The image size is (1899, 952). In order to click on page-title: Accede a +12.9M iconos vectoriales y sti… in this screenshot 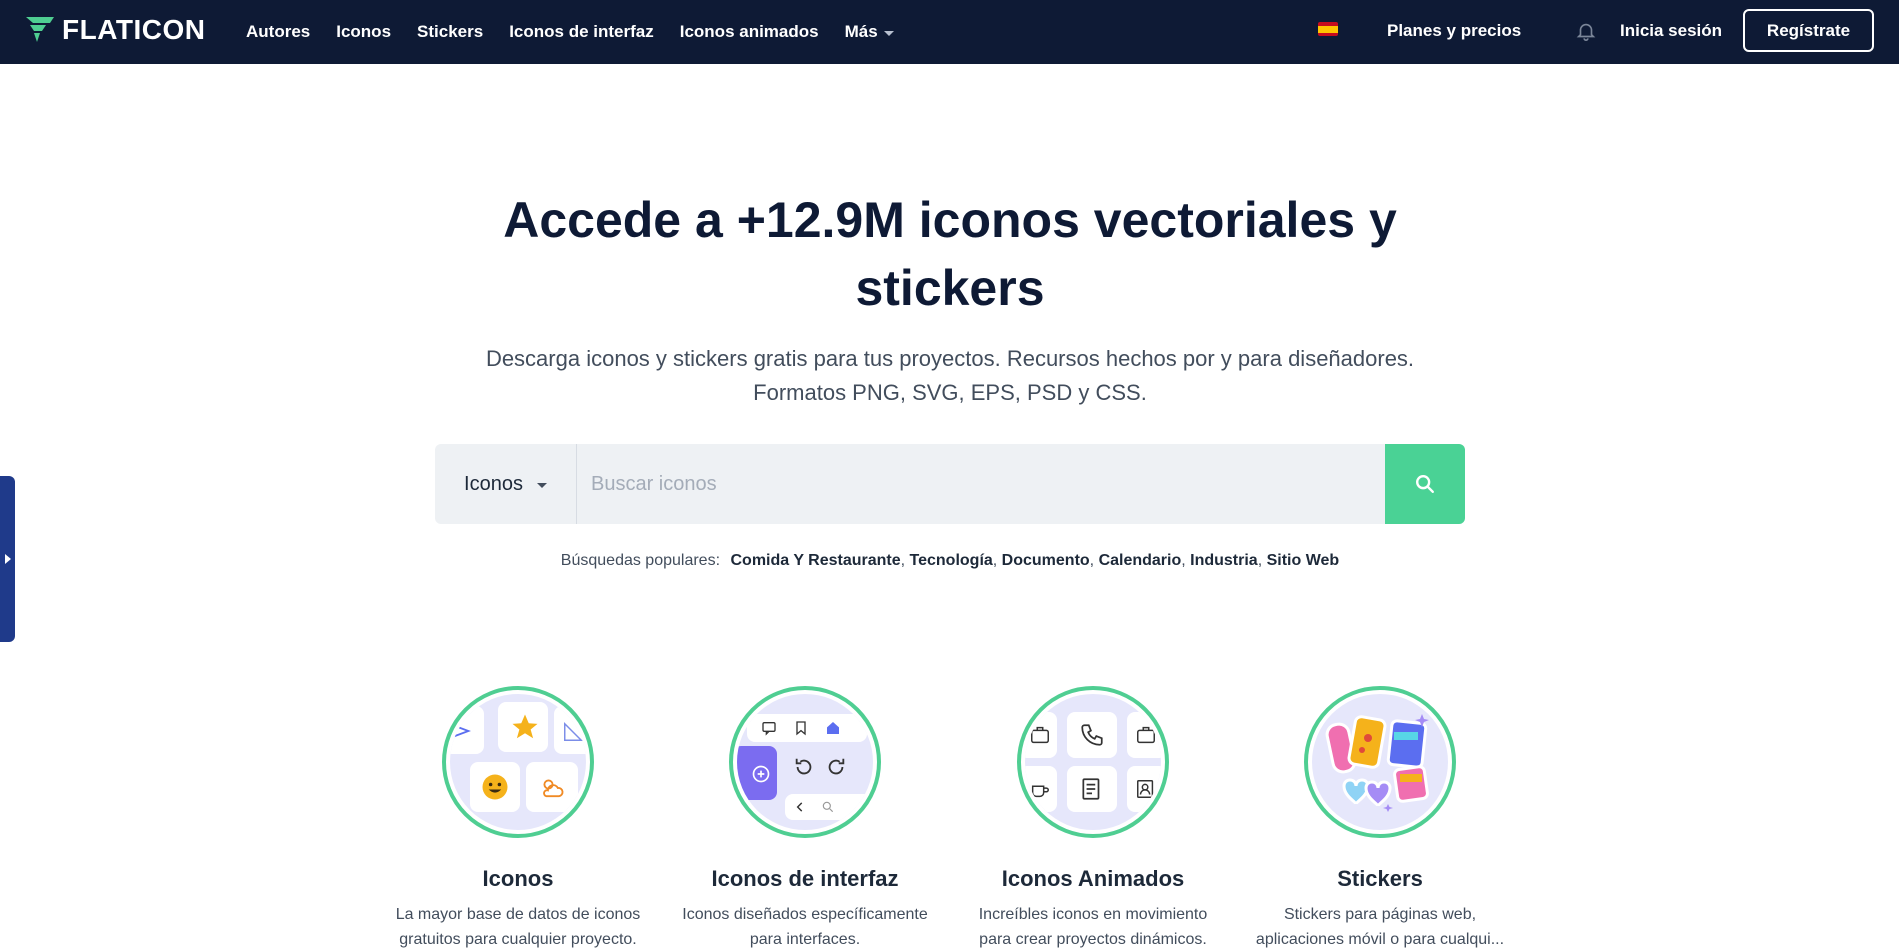, I will do `click(950, 254)`.